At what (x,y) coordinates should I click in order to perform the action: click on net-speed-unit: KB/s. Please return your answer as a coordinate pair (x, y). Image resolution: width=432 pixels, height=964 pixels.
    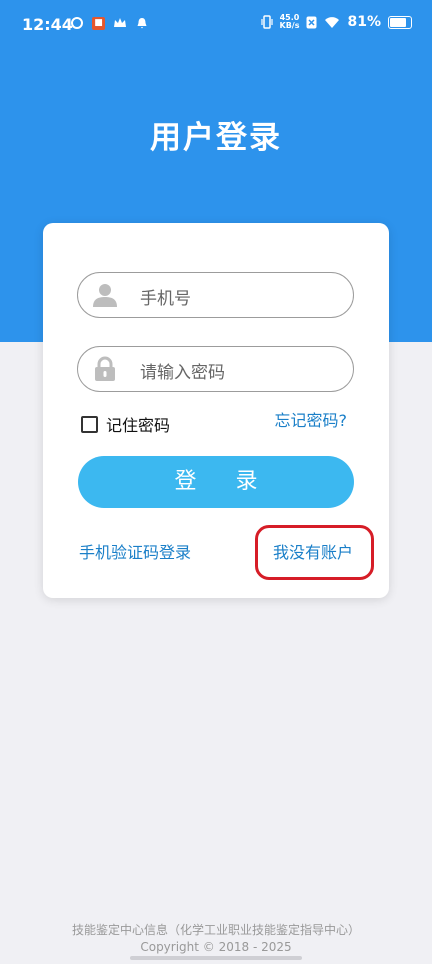
    Looking at the image, I should click on (289, 25).